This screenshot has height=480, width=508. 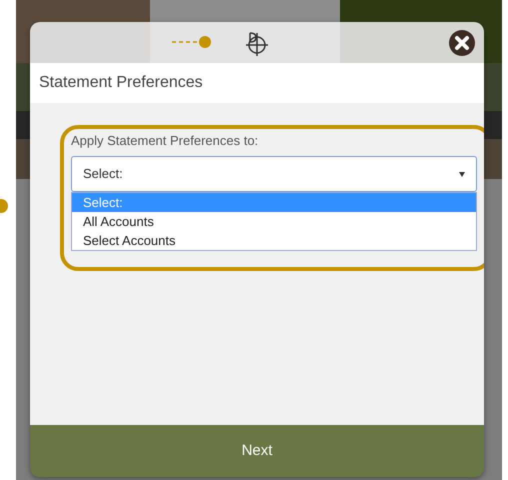 What do you see at coordinates (165, 141) in the screenshot?
I see `field-label: Apply Statement Preferences to:` at bounding box center [165, 141].